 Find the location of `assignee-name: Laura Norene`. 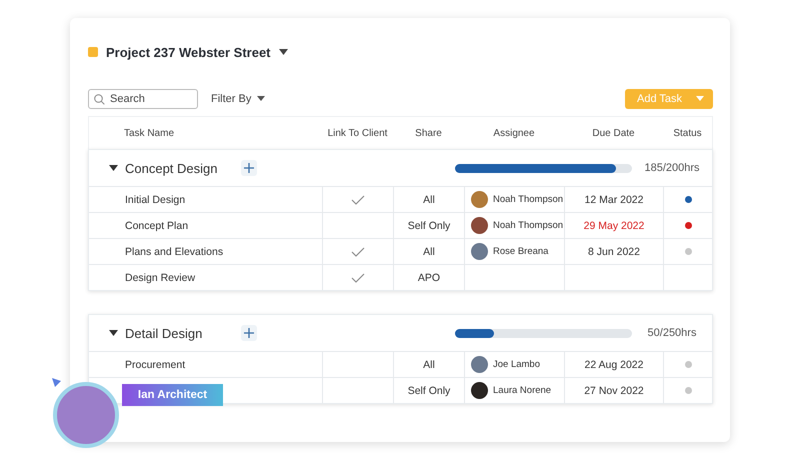

assignee-name: Laura Norene is located at coordinates (522, 390).